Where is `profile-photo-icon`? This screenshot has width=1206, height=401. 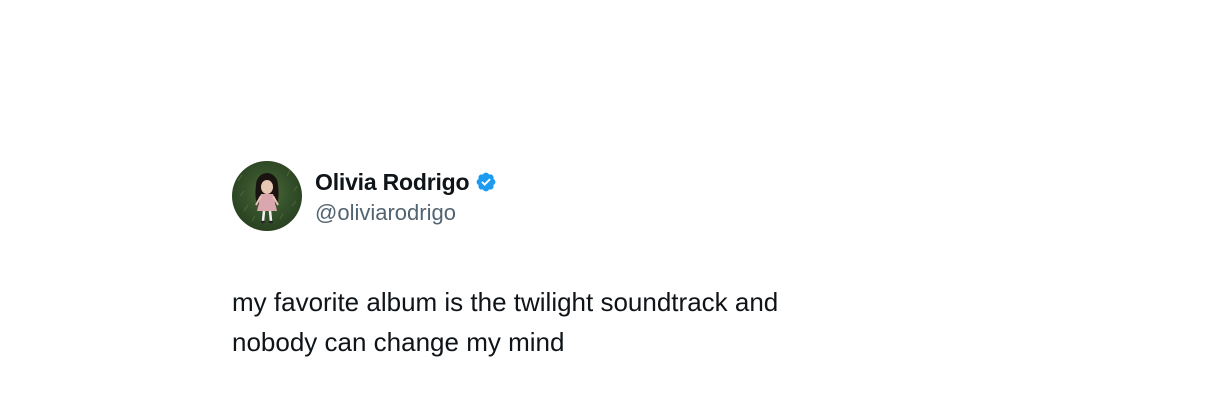 profile-photo-icon is located at coordinates (267, 196).